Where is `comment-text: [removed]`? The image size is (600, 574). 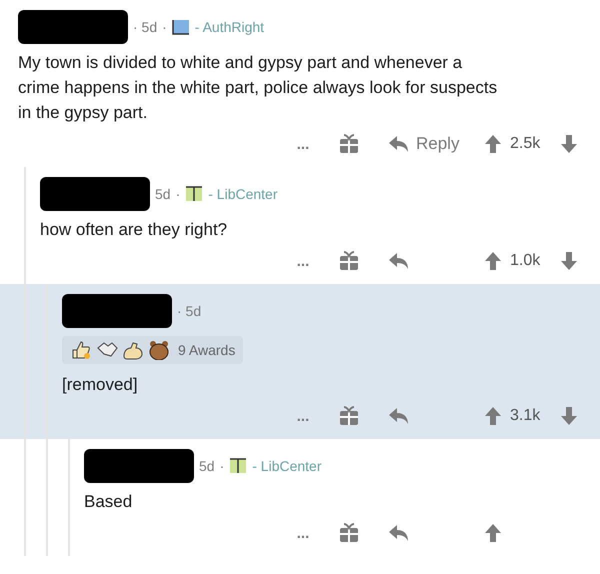
comment-text: [removed] is located at coordinates (100, 385).